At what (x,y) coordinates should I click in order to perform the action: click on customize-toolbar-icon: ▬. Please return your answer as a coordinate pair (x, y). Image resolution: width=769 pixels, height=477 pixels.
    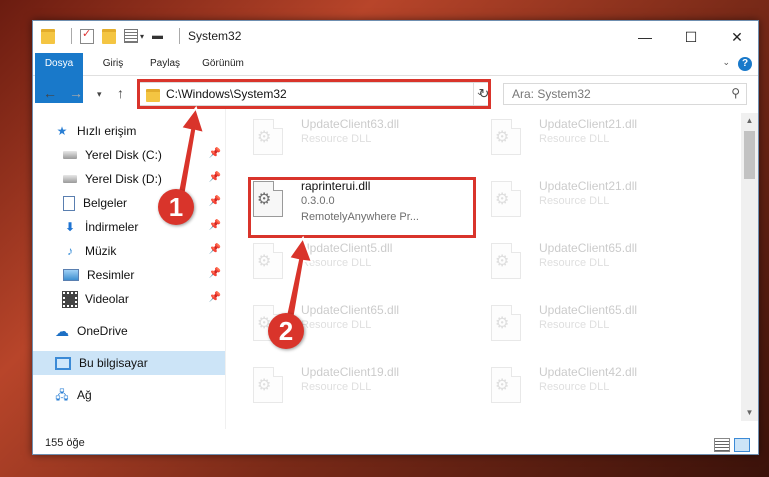
    Looking at the image, I should click on (157, 36).